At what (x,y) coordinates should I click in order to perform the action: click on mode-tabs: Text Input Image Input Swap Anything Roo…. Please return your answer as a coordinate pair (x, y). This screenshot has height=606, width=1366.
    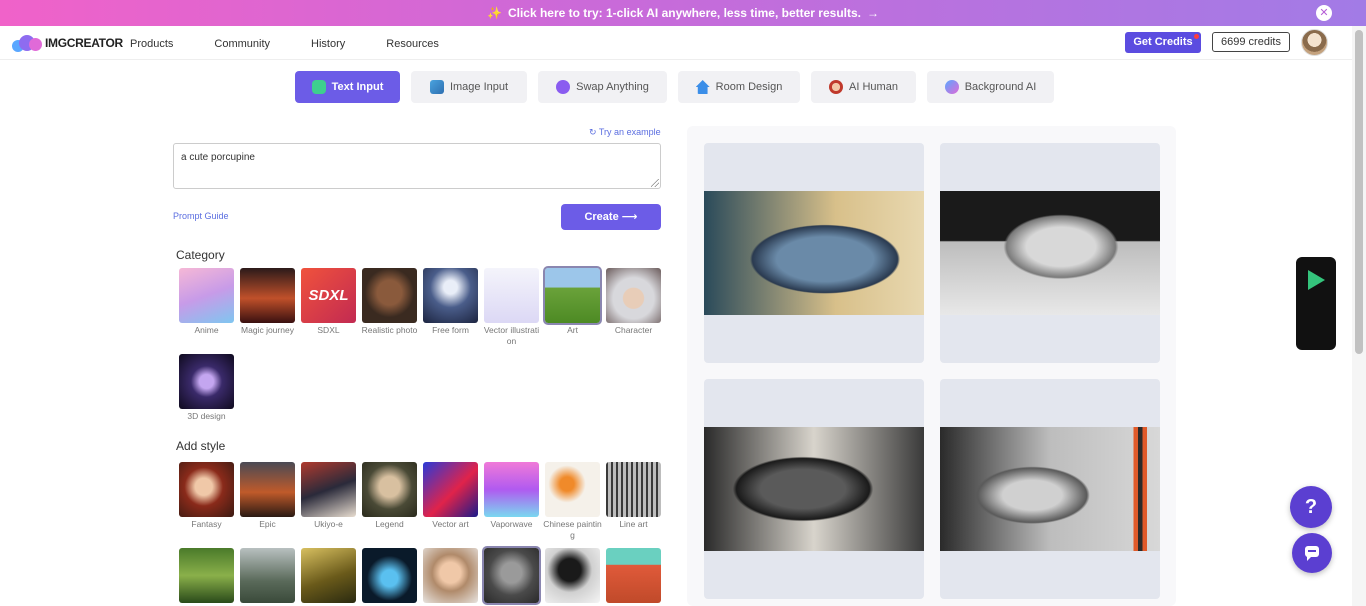
    Looking at the image, I should click on (680, 87).